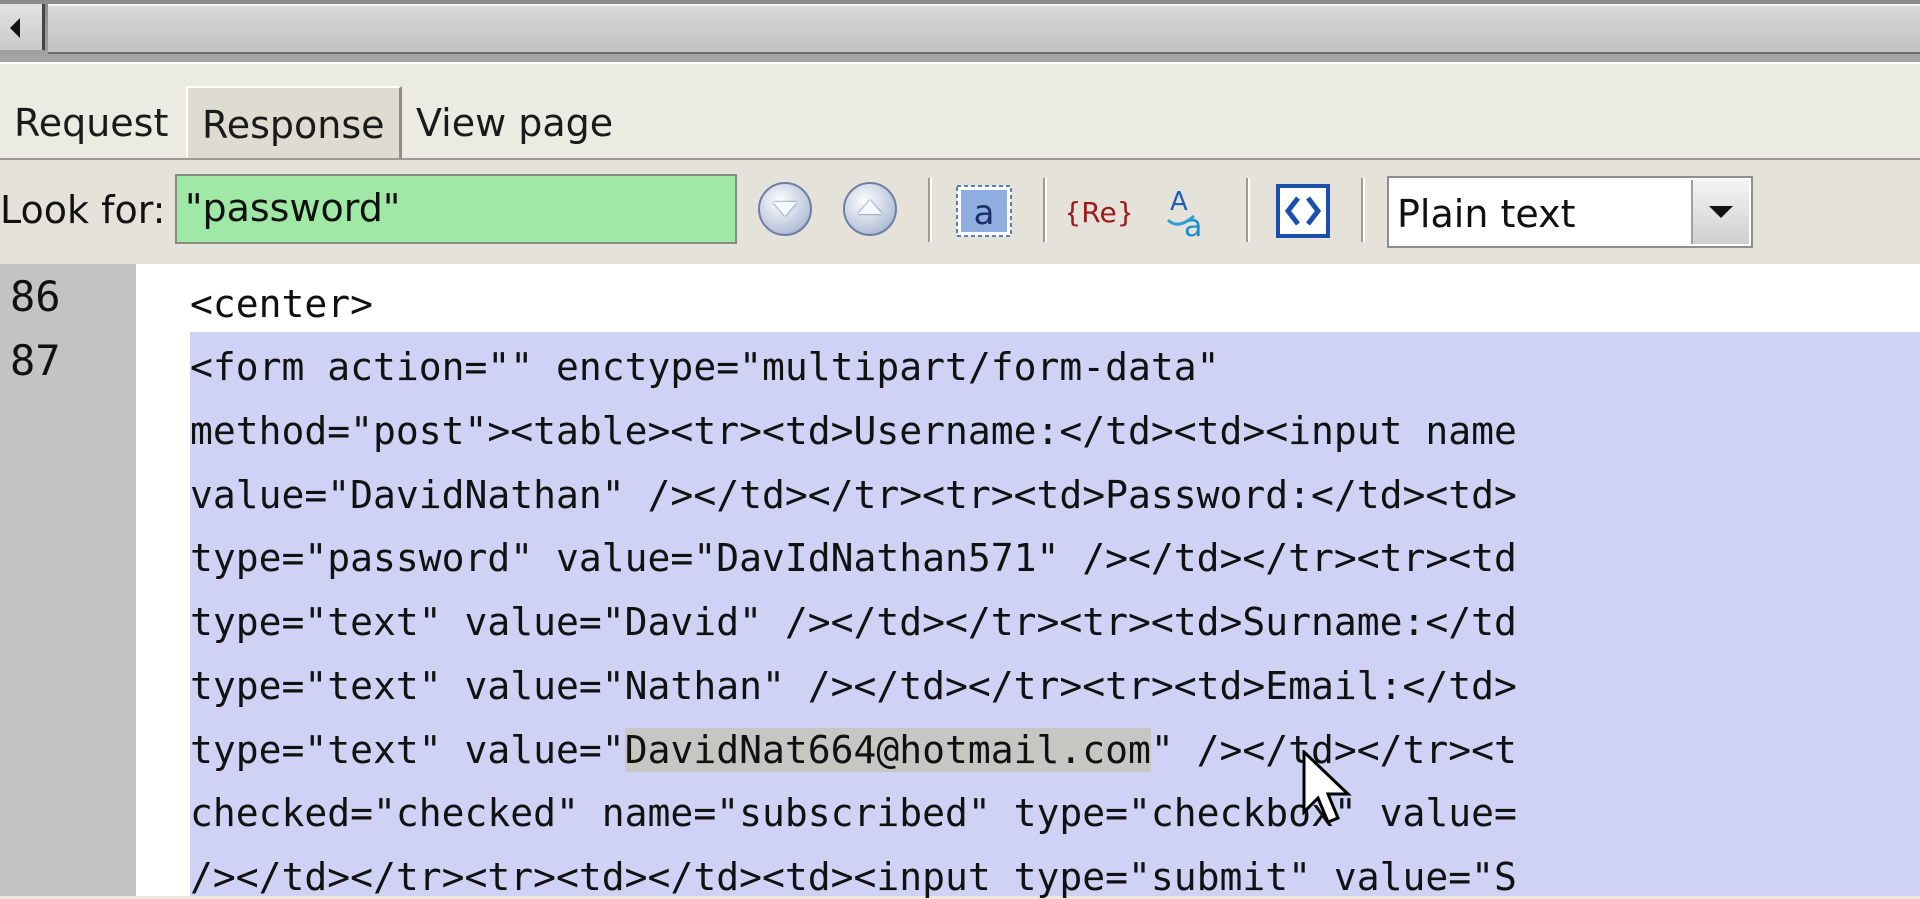  What do you see at coordinates (870, 209) in the screenshot?
I see `find-previous-button` at bounding box center [870, 209].